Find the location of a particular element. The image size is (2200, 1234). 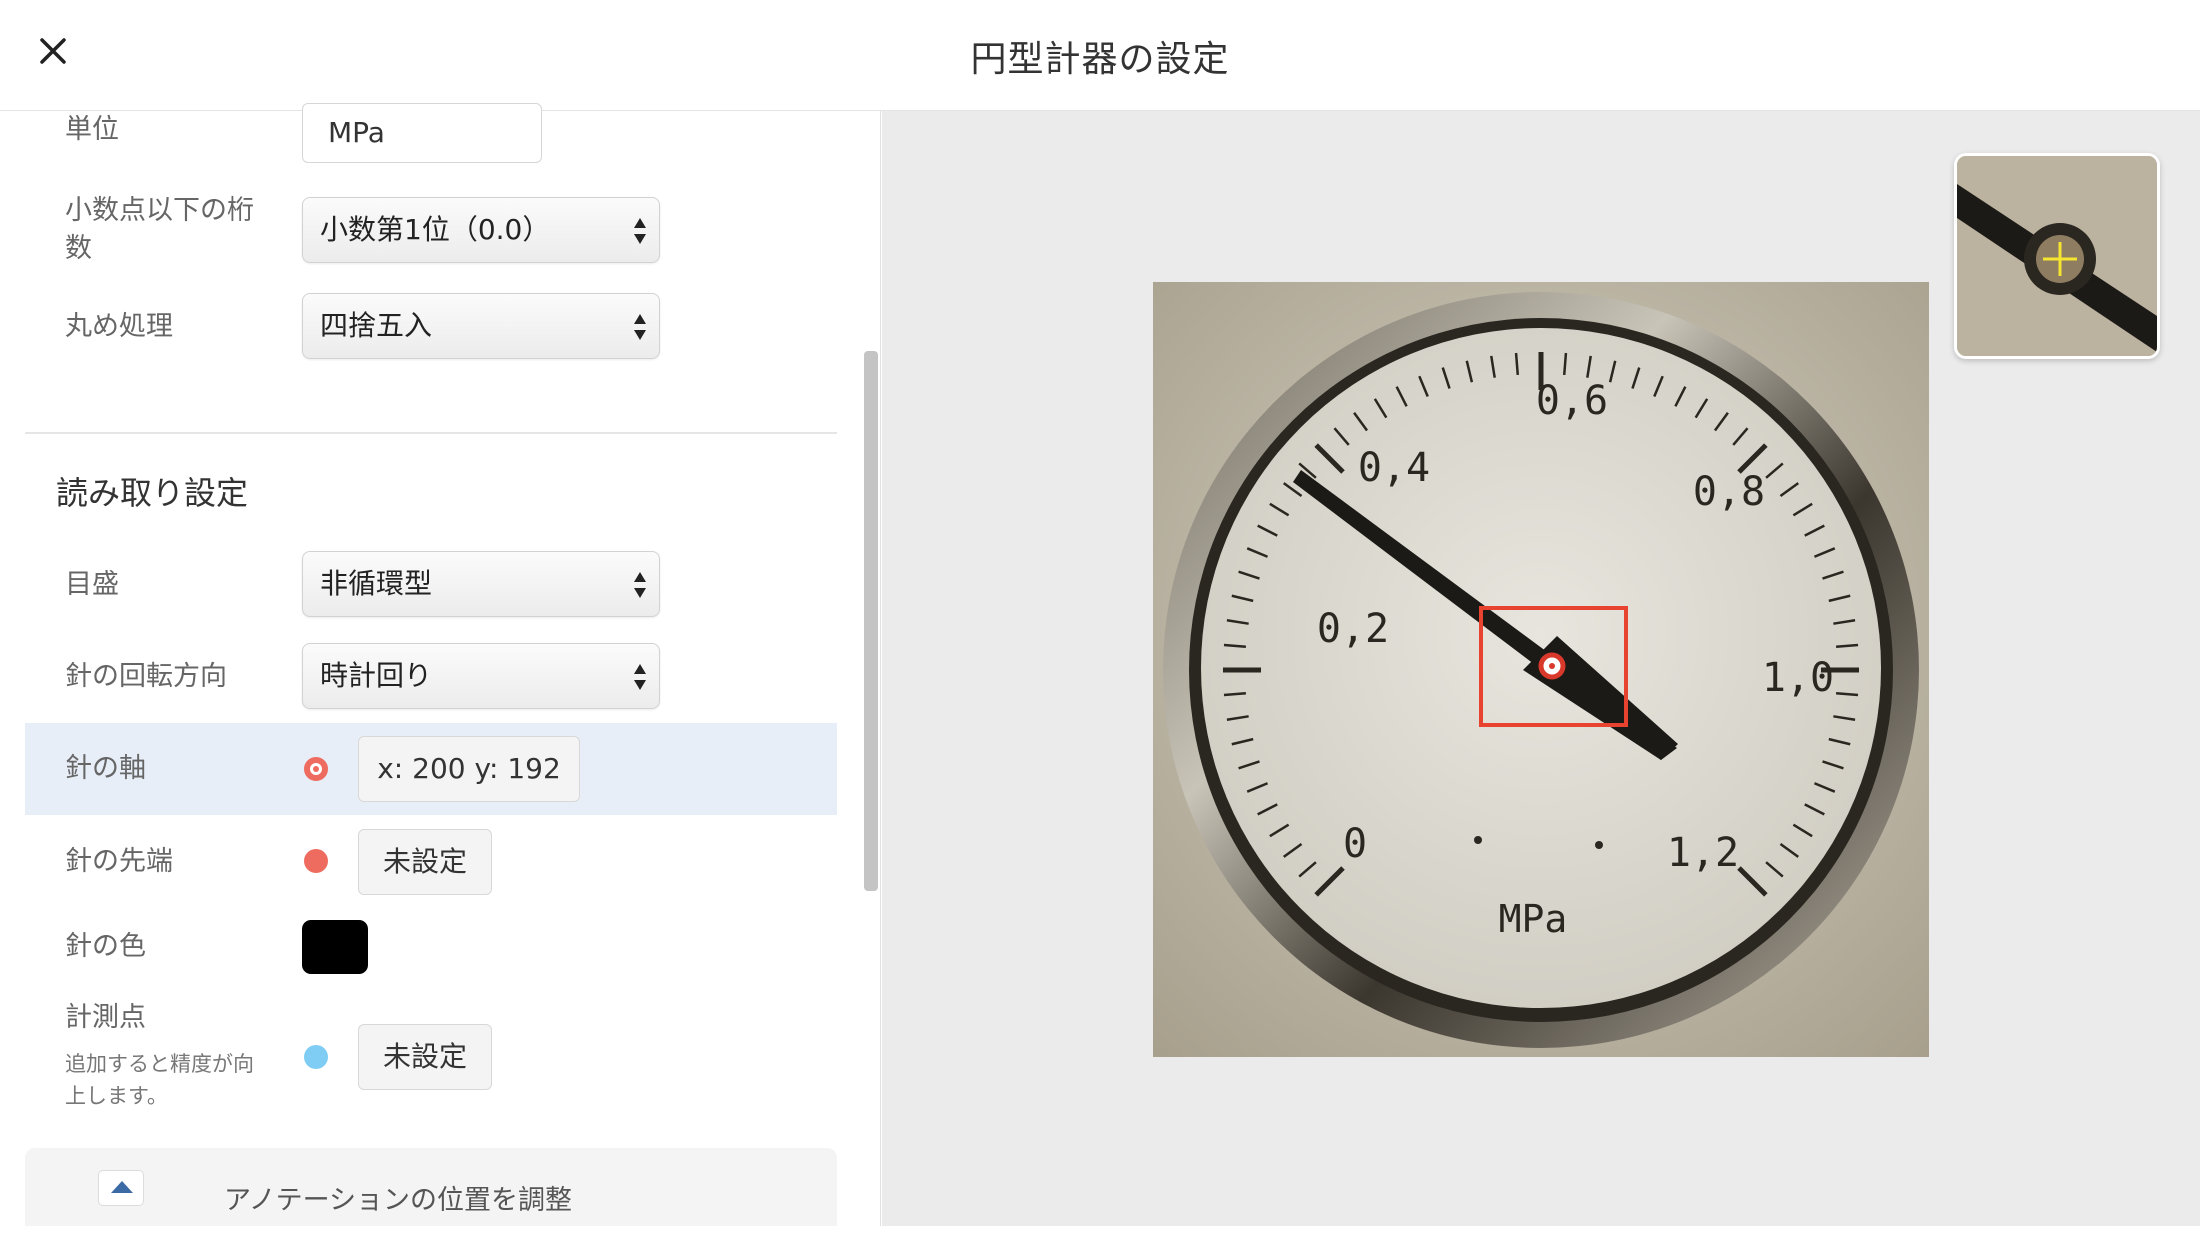

points-set-button: 未設定 is located at coordinates (425, 1057).